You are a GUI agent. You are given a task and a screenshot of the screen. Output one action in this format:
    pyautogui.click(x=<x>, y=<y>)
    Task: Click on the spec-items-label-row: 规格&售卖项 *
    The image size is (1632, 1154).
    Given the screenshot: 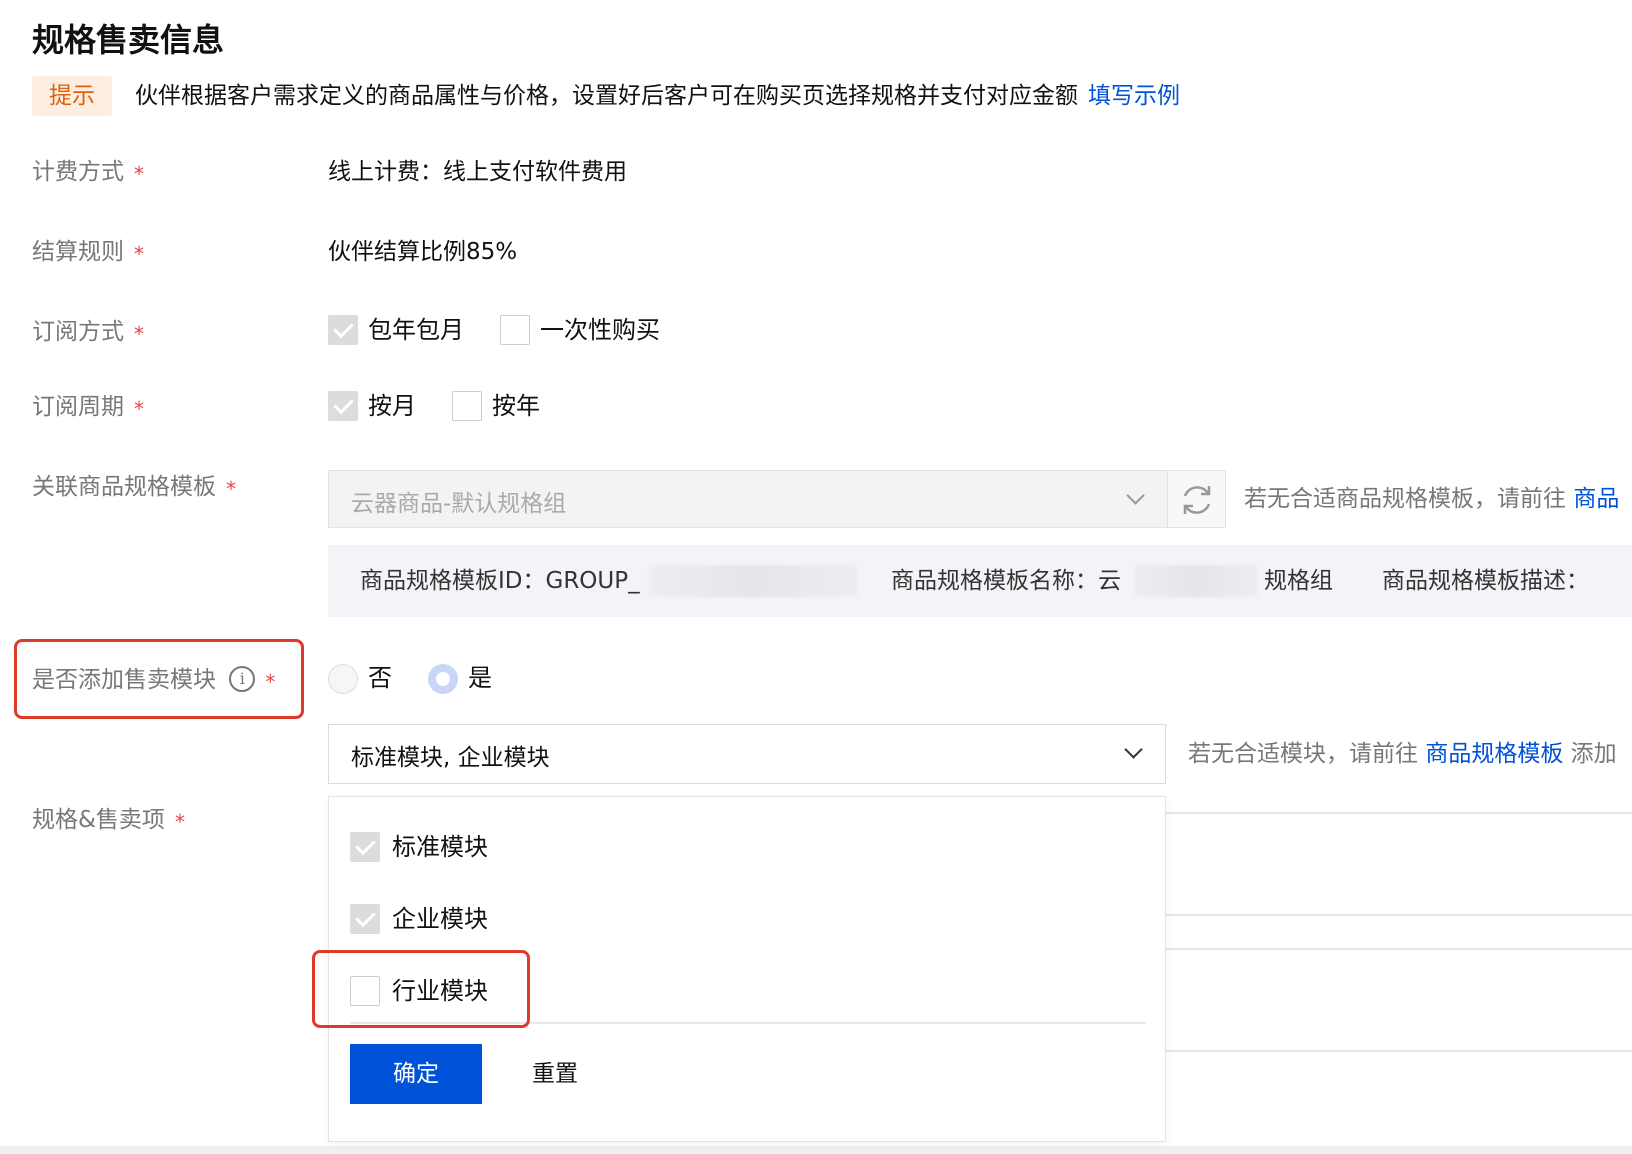 What is the action you would take?
    pyautogui.click(x=108, y=820)
    